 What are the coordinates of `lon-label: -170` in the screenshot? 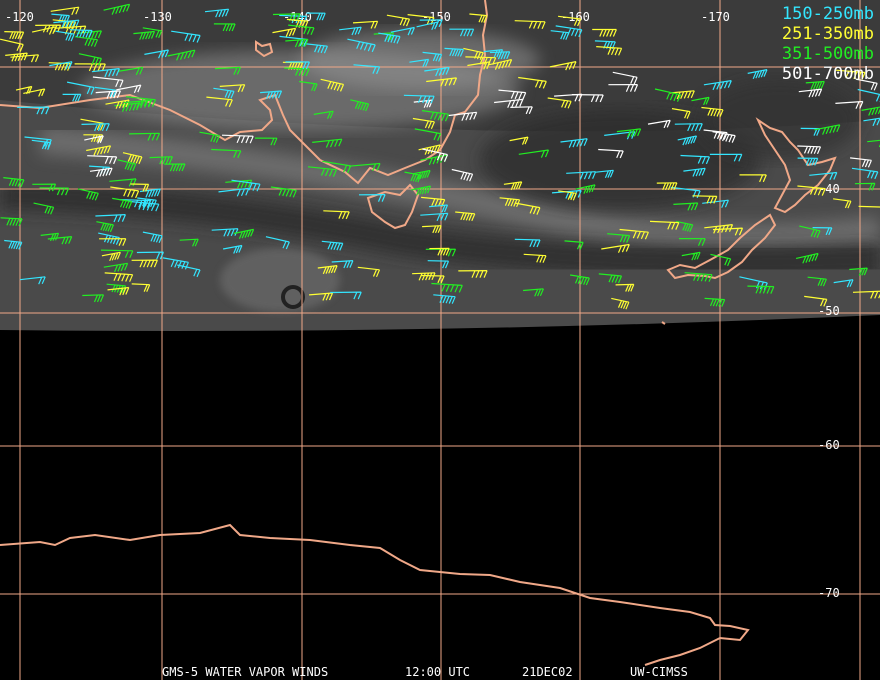 It's located at (715, 17).